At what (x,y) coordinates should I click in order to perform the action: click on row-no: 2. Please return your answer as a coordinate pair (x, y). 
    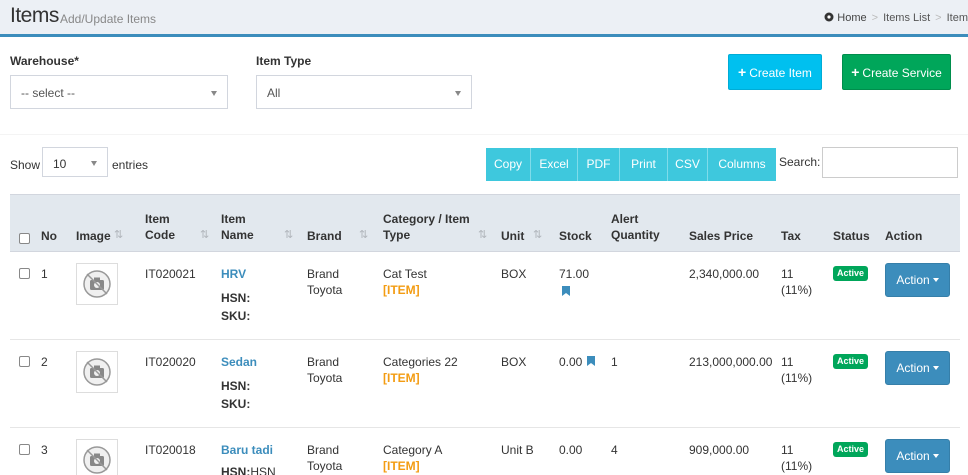
    Looking at the image, I should click on (44, 362).